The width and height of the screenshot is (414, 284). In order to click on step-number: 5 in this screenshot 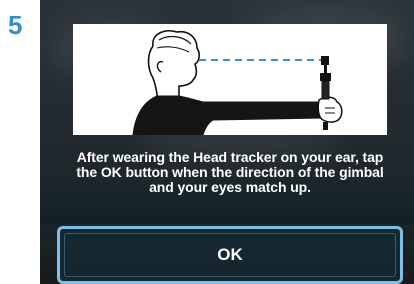, I will do `click(15, 25)`.